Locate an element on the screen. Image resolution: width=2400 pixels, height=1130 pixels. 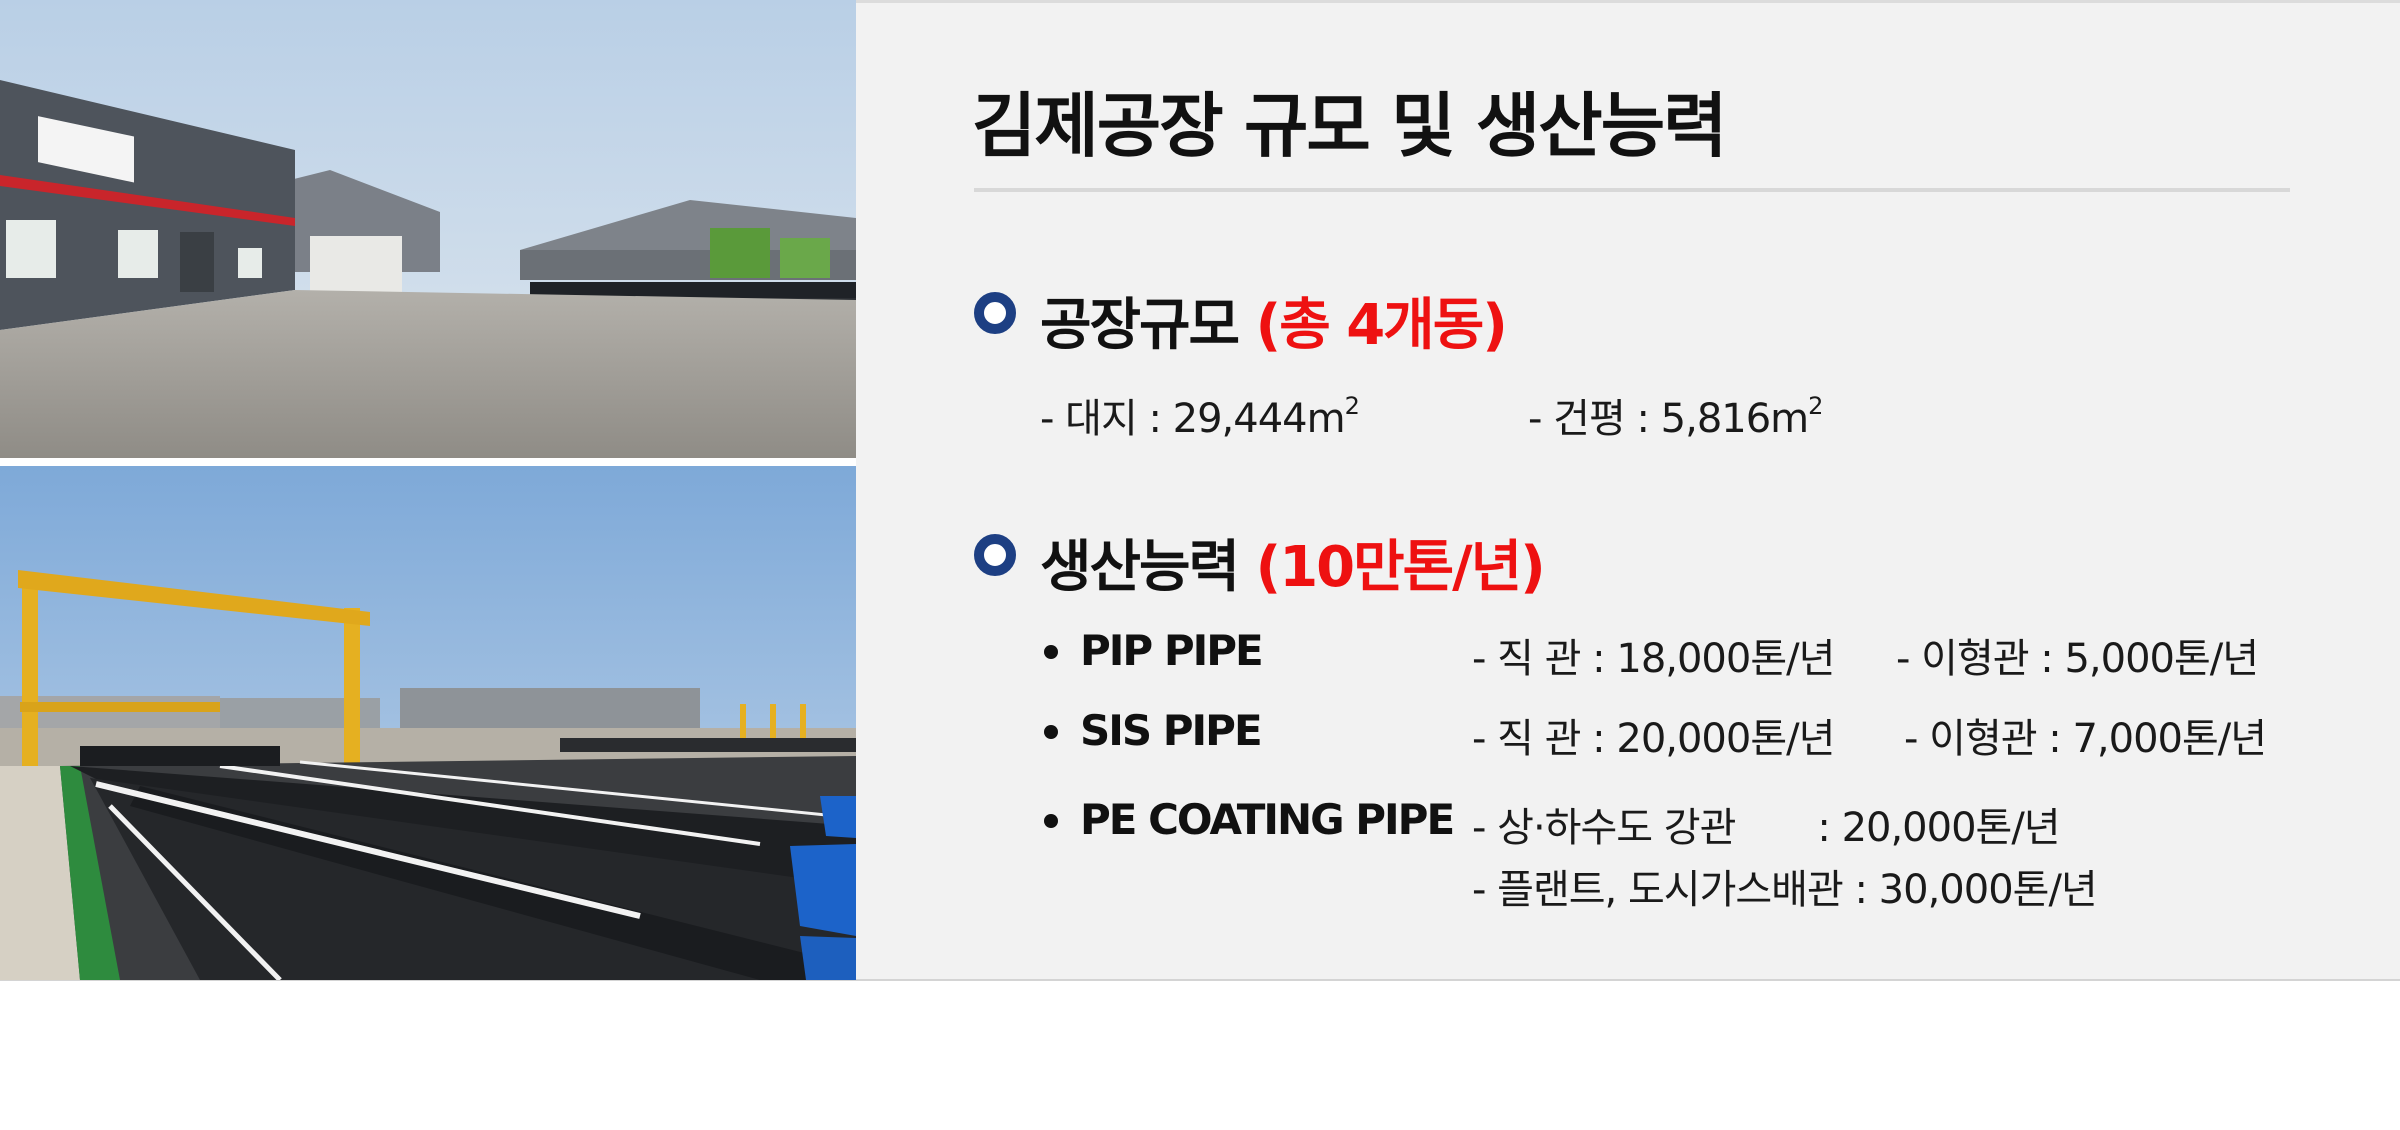
product-detail-pip-fitting: - 이형관 : 5,000톤/년 is located at coordinates (2077, 659).